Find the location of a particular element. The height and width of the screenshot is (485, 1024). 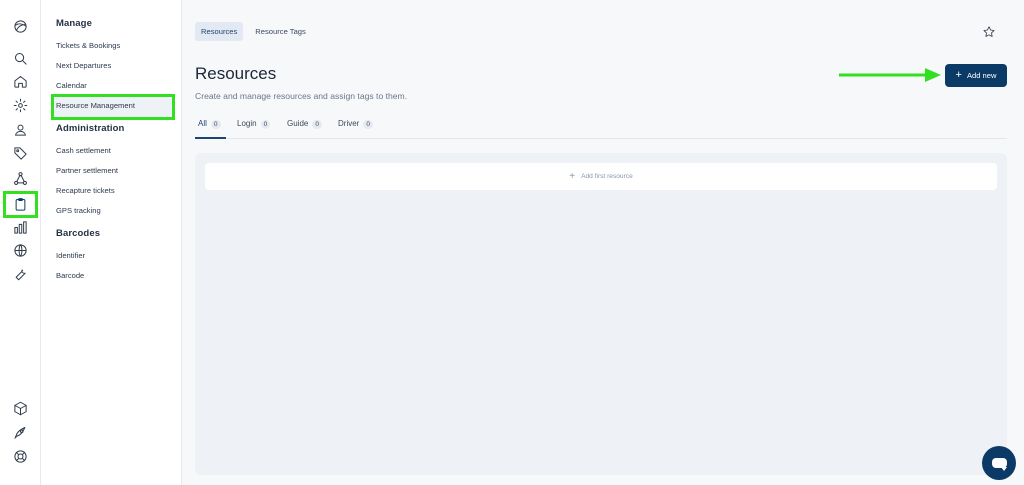

filter-tab-login: Login 0 is located at coordinates (254, 126).